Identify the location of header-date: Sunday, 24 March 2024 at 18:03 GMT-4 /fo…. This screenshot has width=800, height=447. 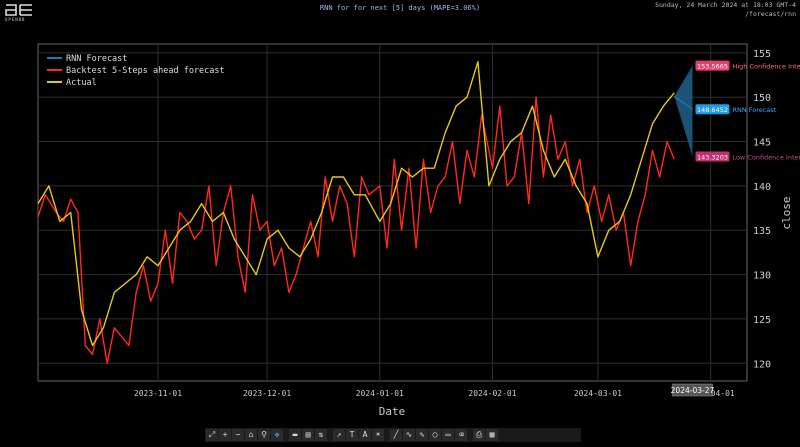
(725, 10).